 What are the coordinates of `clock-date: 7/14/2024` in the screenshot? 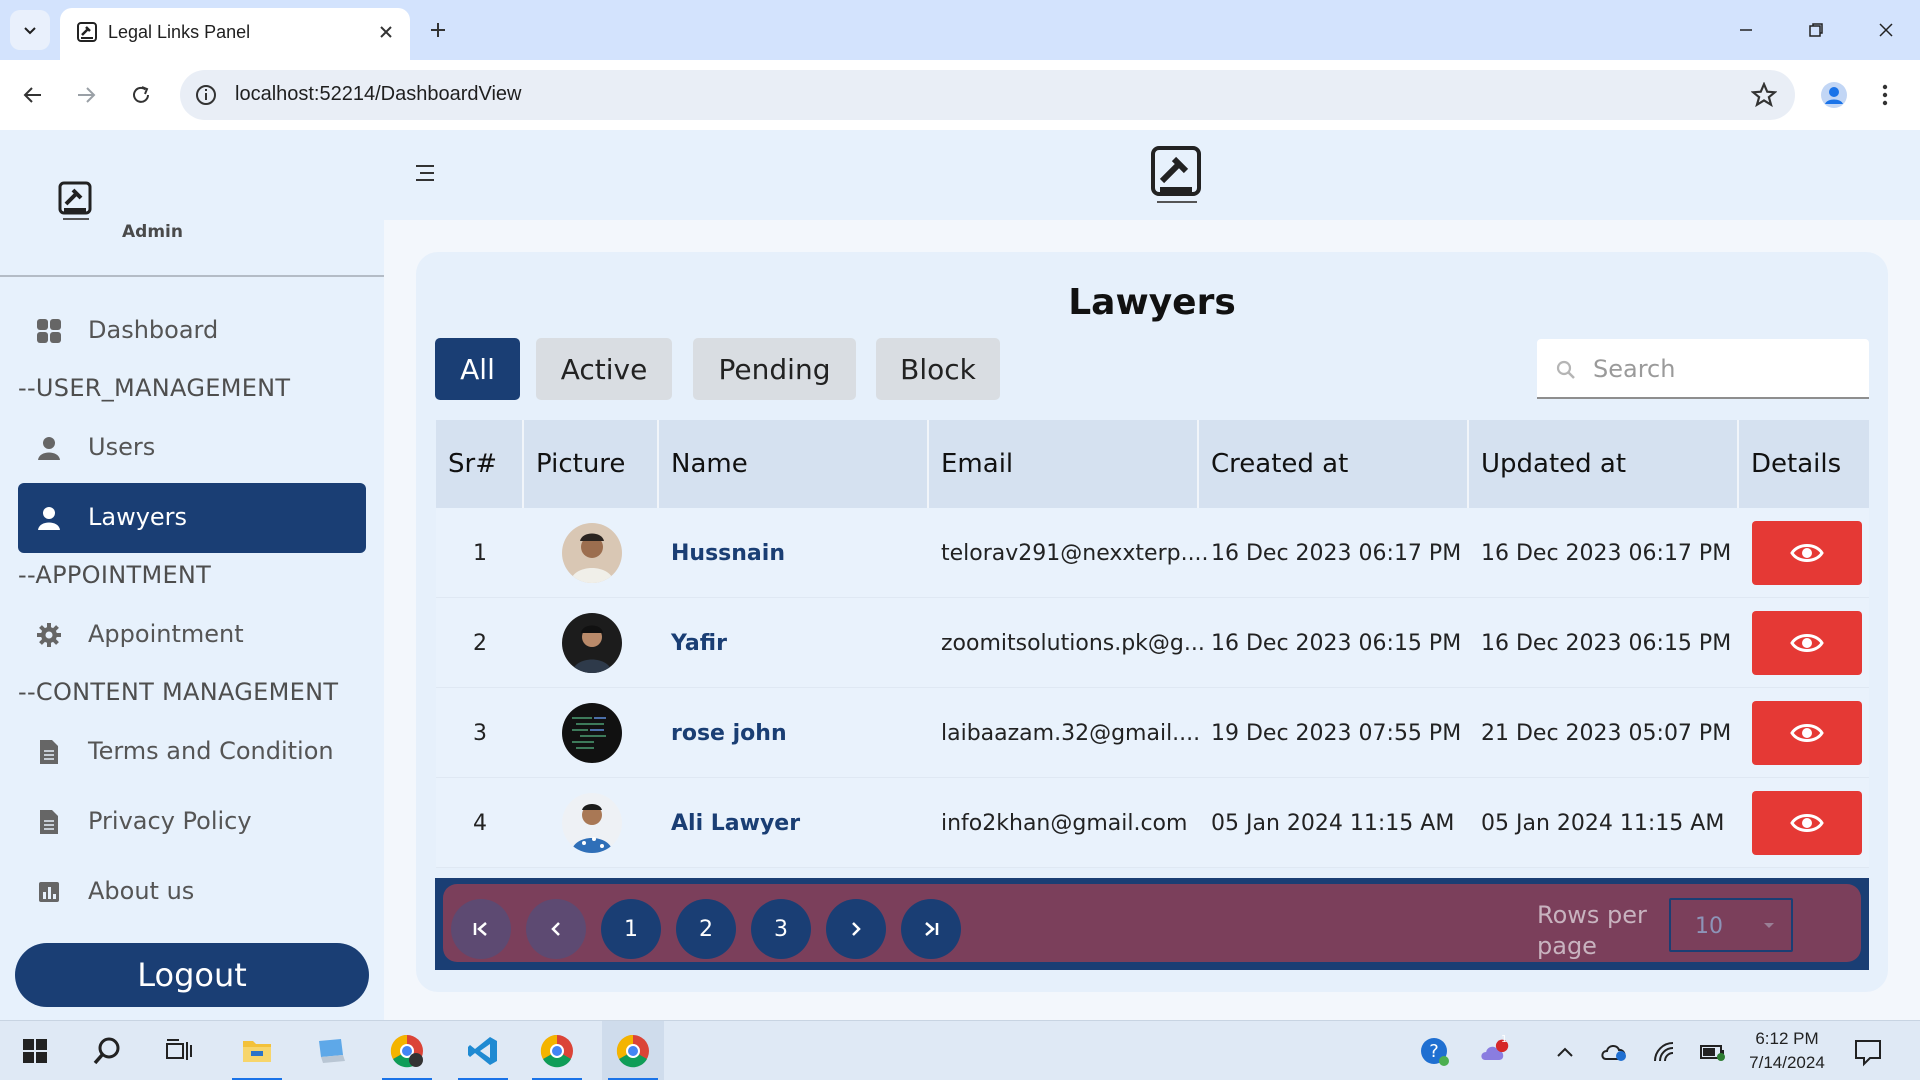 It's located at (1787, 1062).